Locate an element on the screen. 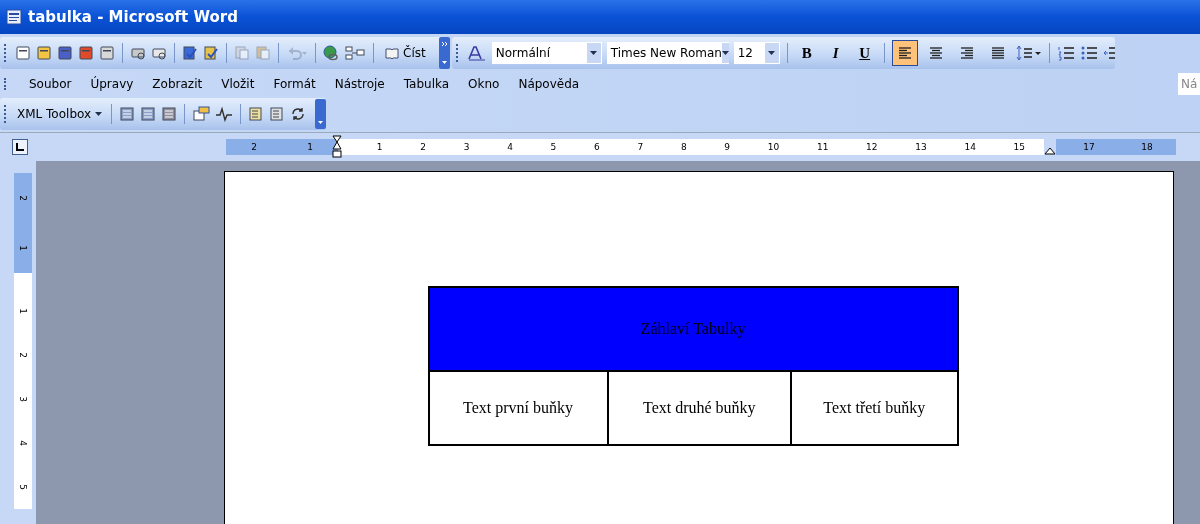 Image resolution: width=1200 pixels, height=524 pixels. ruler-number: 13 is located at coordinates (921, 147).